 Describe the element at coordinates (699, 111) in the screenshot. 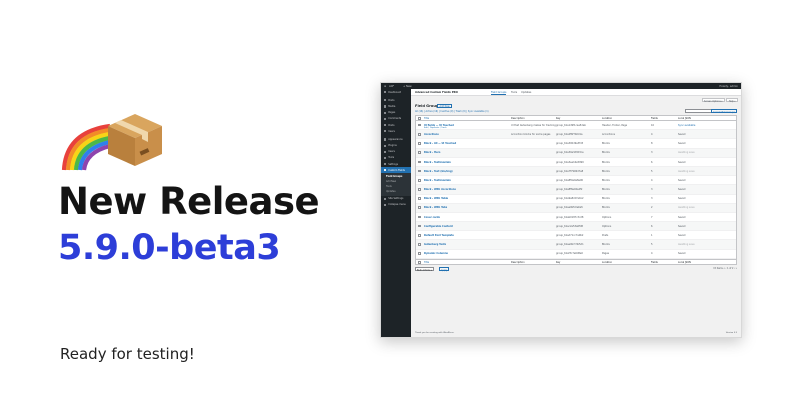

I see `search-input` at that location.